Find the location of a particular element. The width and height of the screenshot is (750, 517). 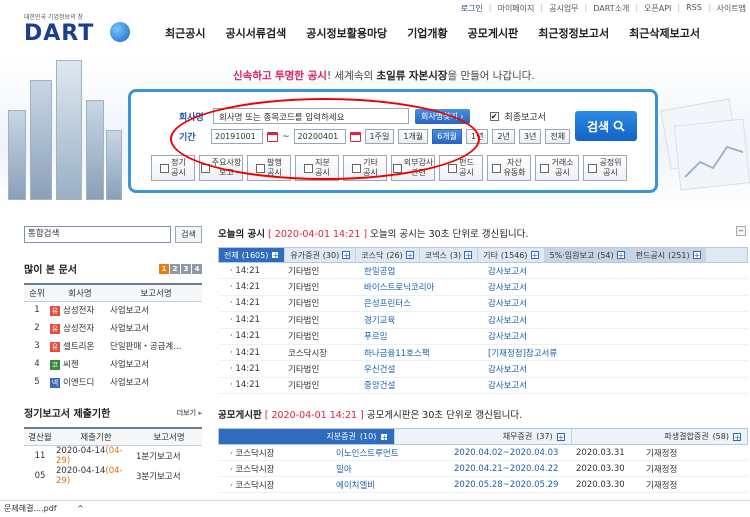

table-row: 2 유 삼성전자 사업보고서 is located at coordinates (113, 328).